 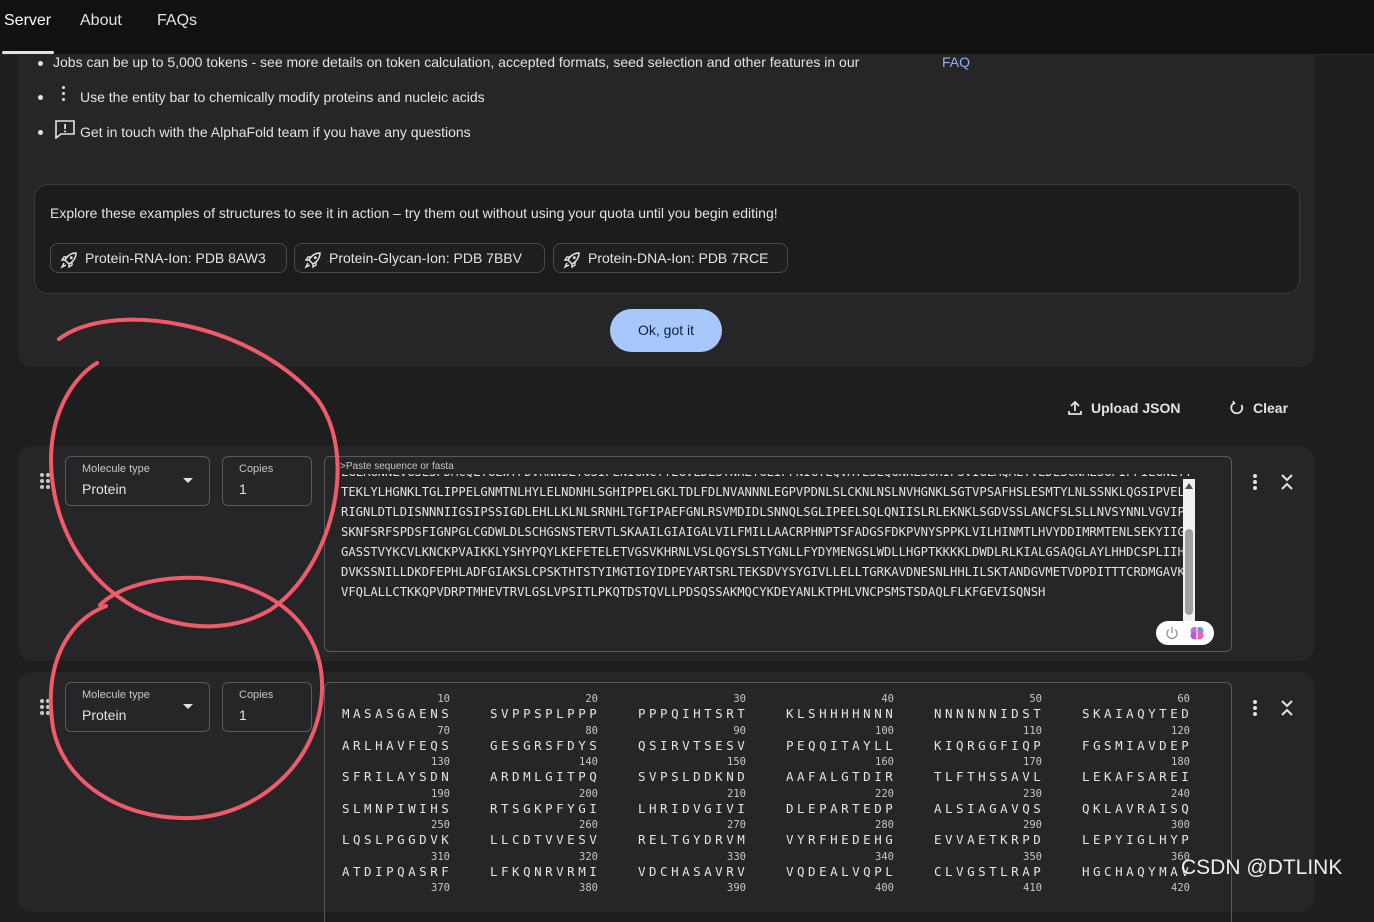 I want to click on residue-index: 290, so click(x=1032, y=825).